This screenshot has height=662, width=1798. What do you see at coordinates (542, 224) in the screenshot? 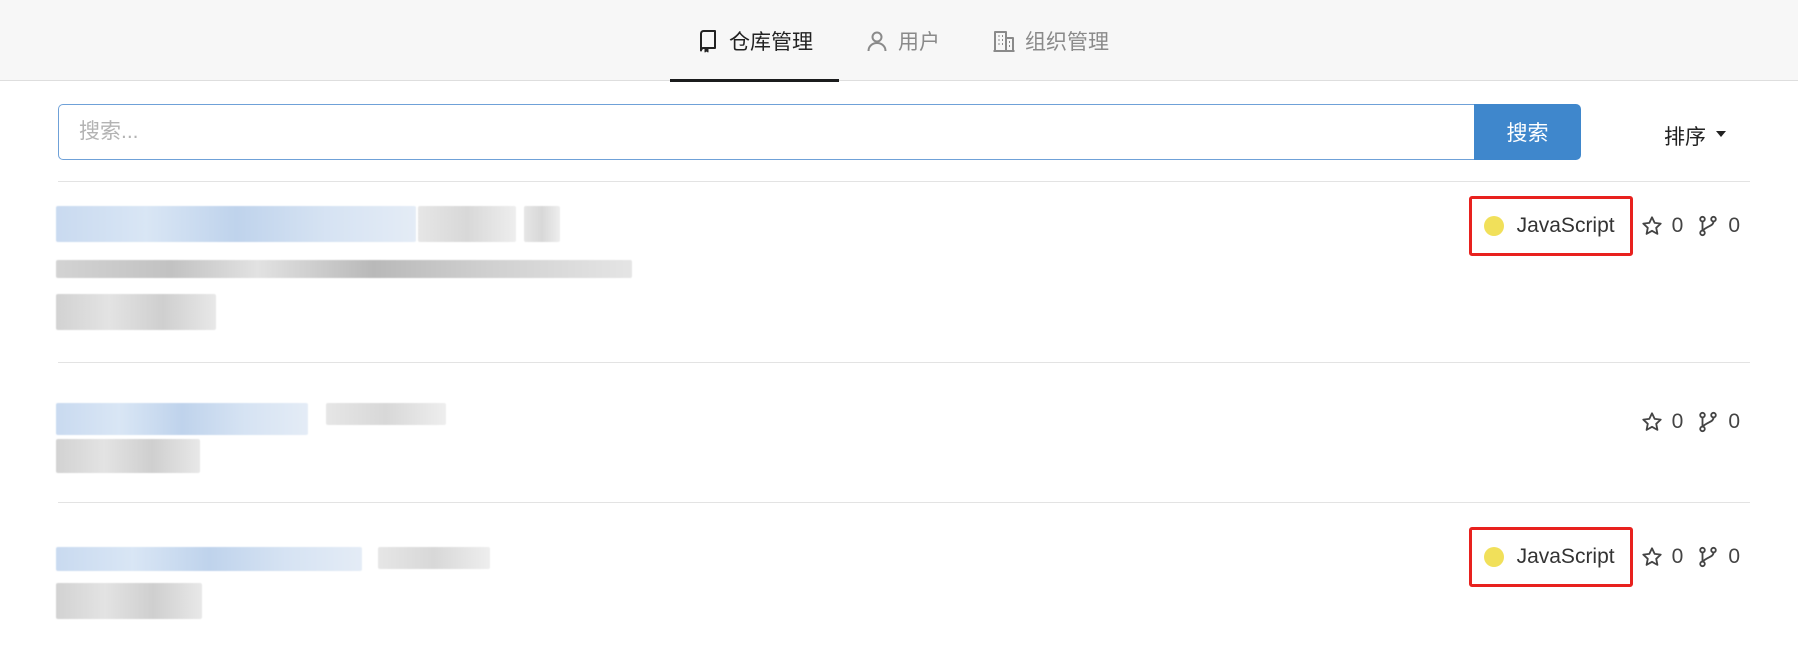
I see `repo-badge` at bounding box center [542, 224].